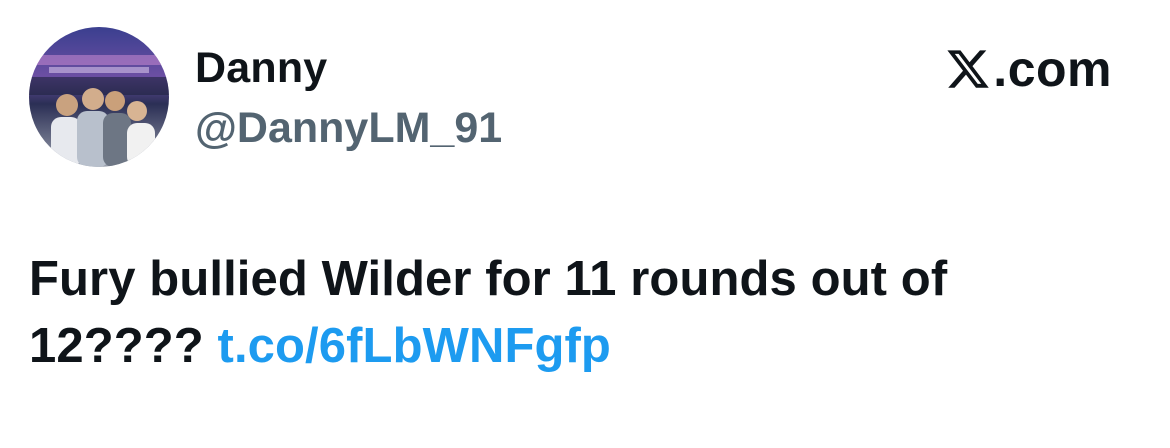  I want to click on avatar-photo, so click(99, 97).